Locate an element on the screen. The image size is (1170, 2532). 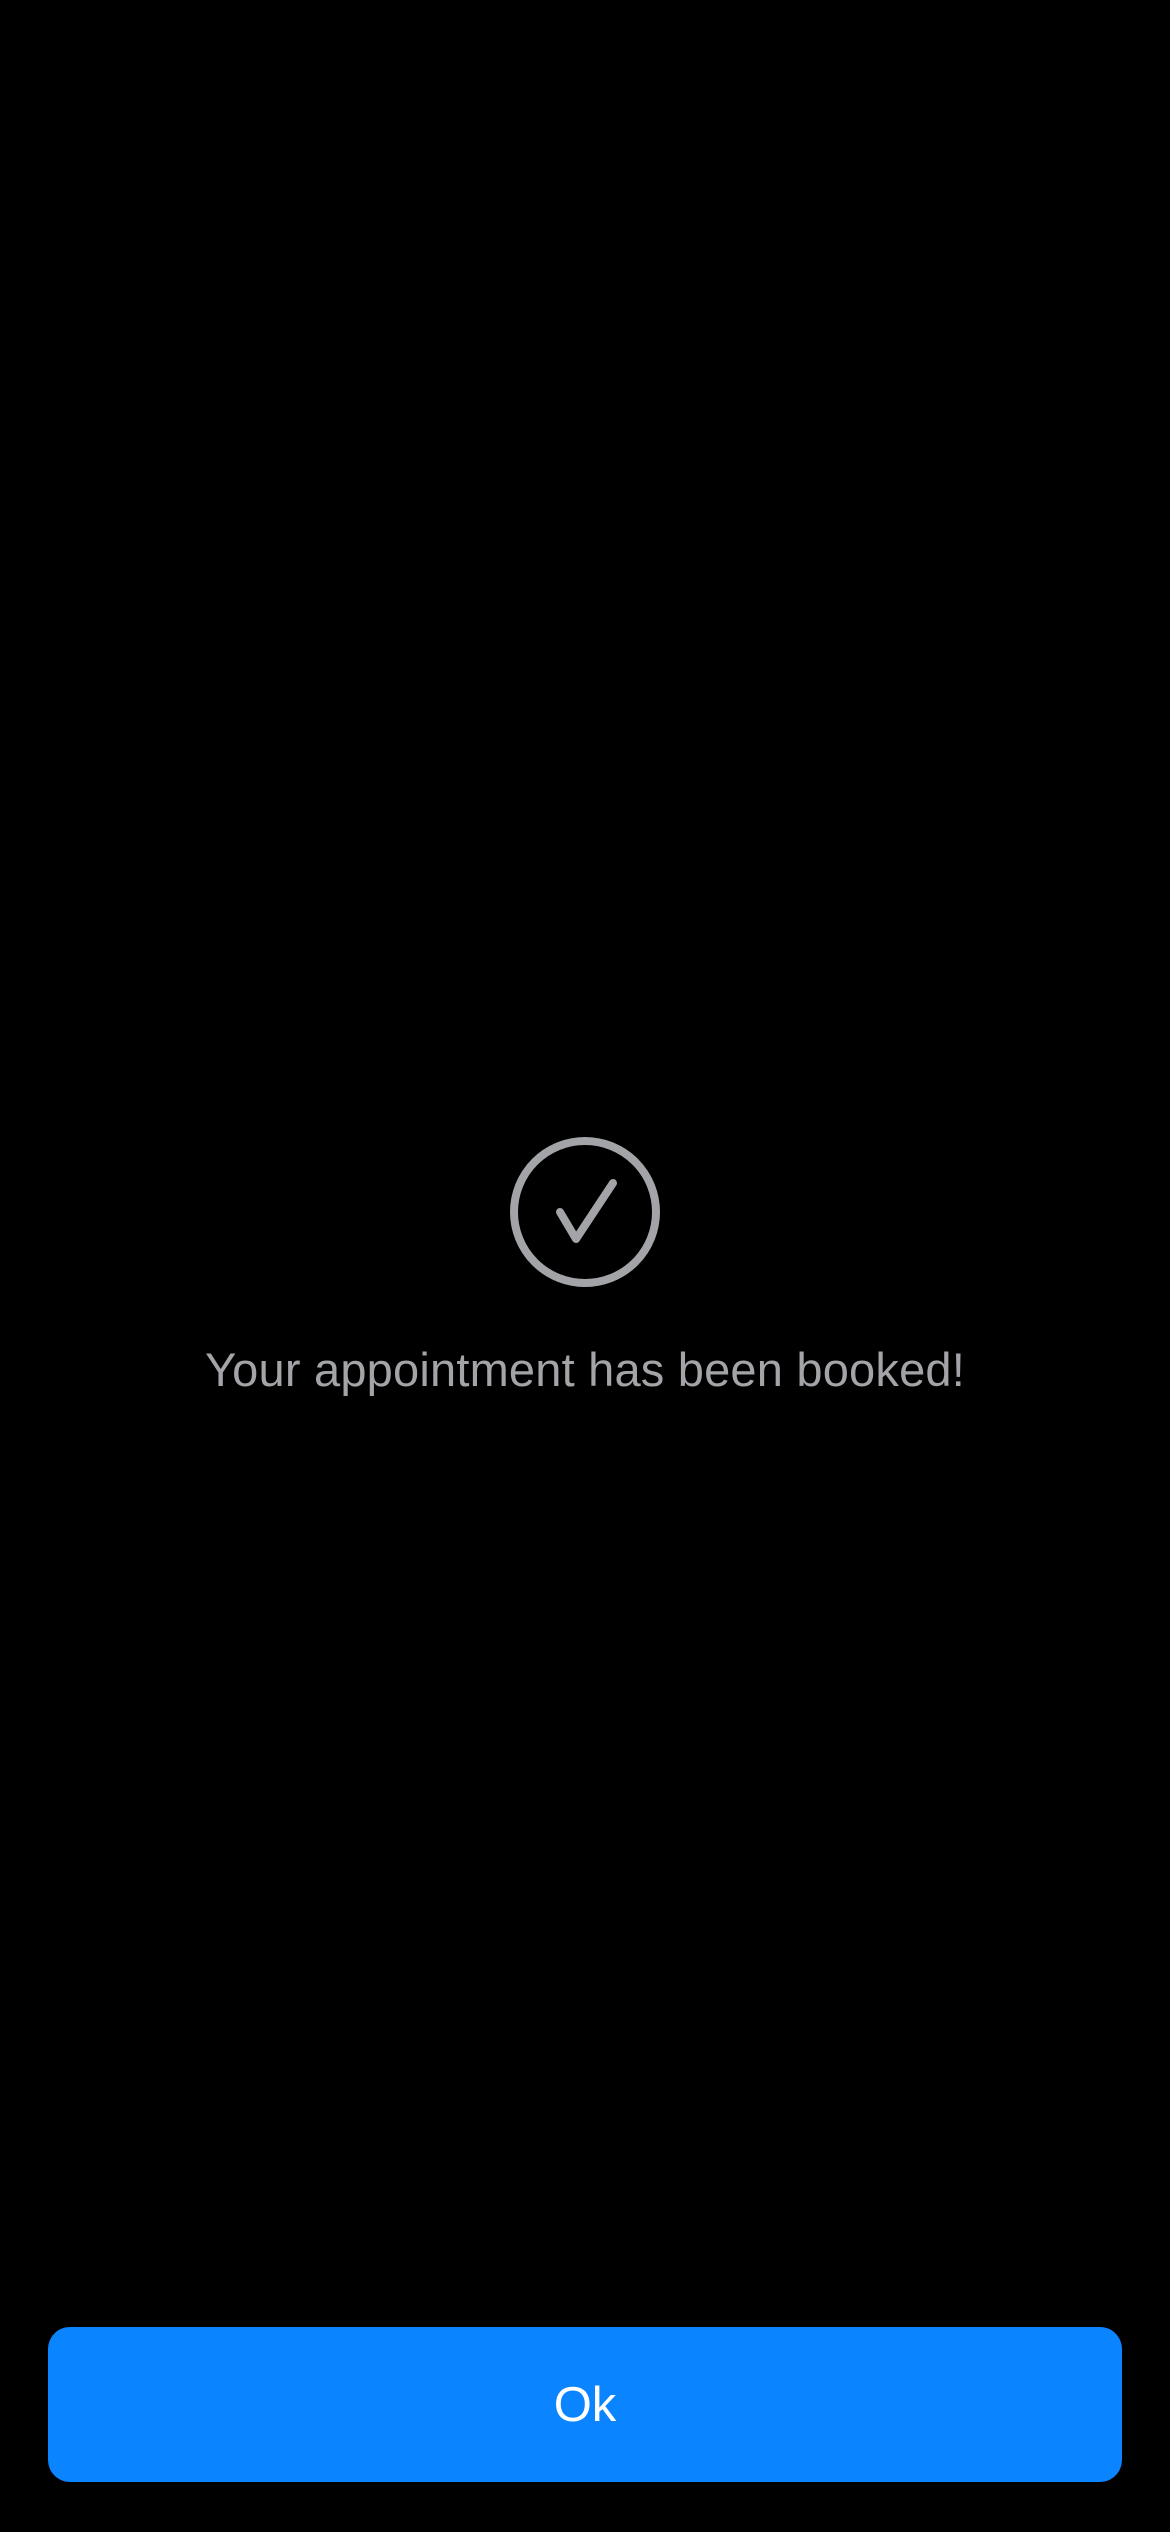
checkmark-circle-icon is located at coordinates (585, 1212).